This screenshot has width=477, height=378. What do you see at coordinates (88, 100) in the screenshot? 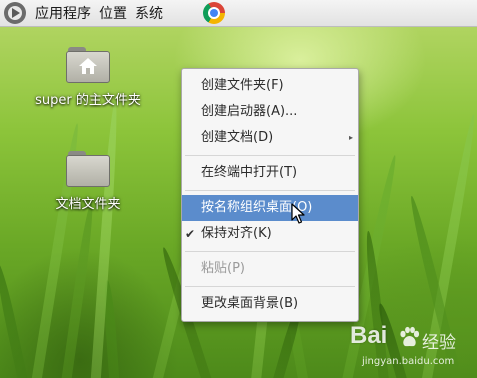
I see `desktop-icon-label: super 的主文件夹` at bounding box center [88, 100].